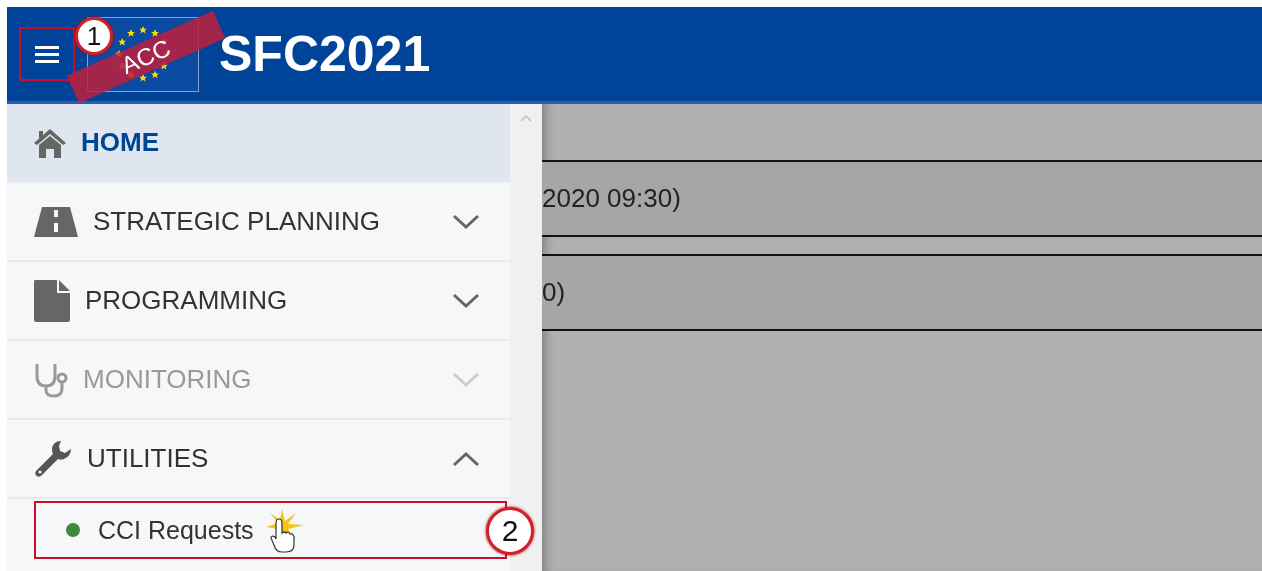  Describe the element at coordinates (510, 531) in the screenshot. I see `callout-badge: 2` at that location.